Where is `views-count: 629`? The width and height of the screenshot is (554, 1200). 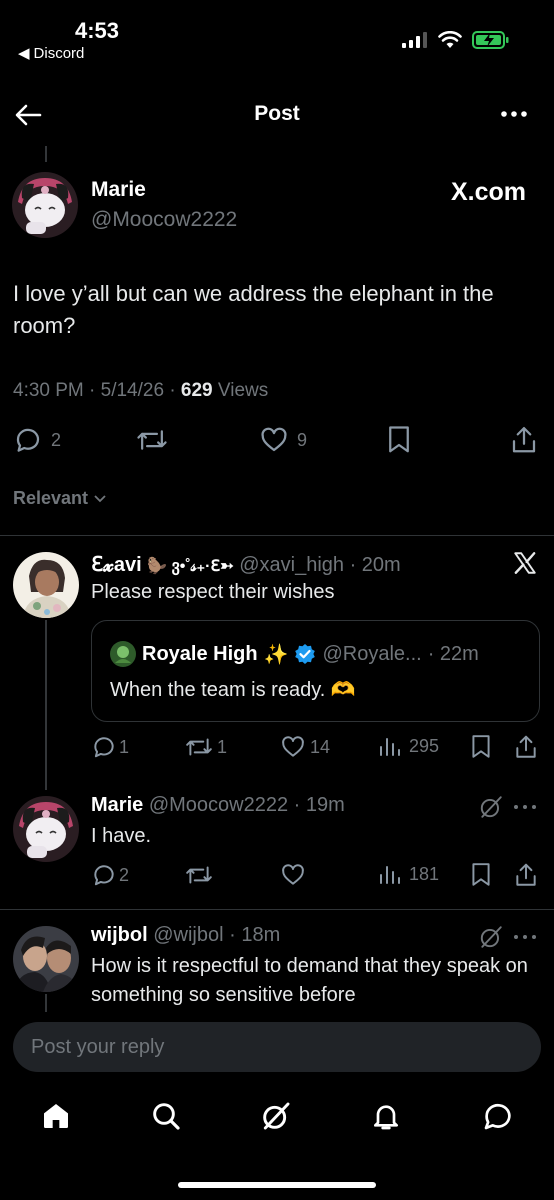
views-count: 629 is located at coordinates (196, 390).